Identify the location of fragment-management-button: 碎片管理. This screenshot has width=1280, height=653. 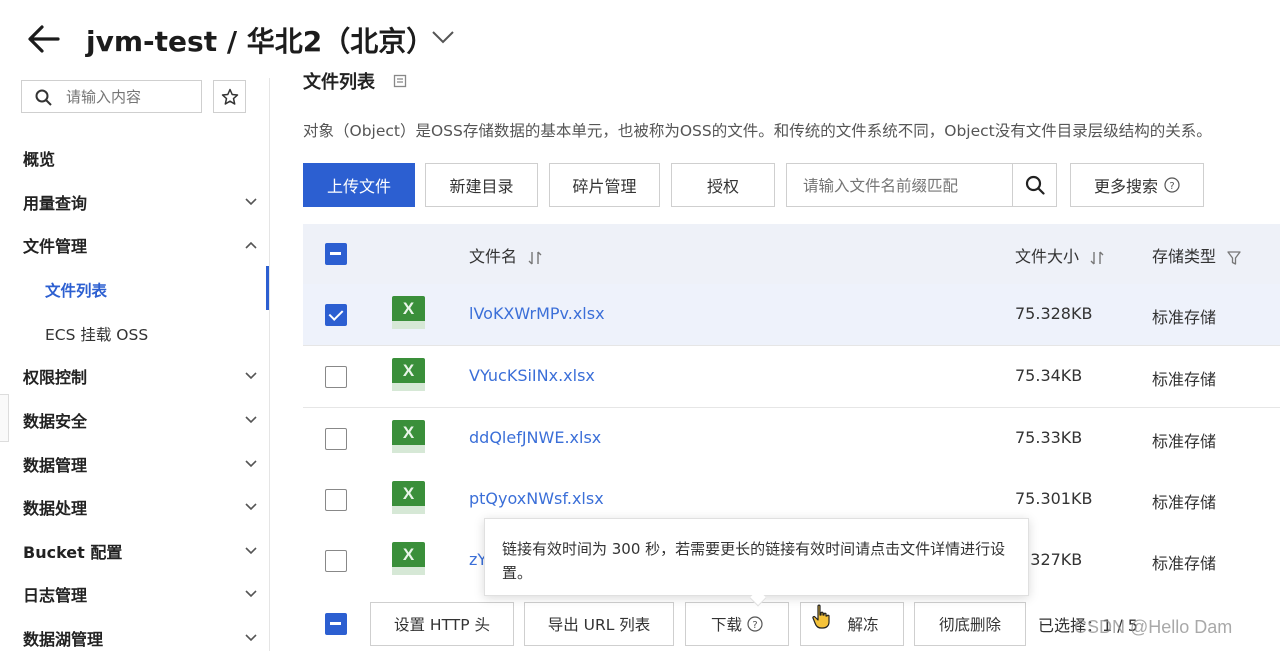
(604, 185).